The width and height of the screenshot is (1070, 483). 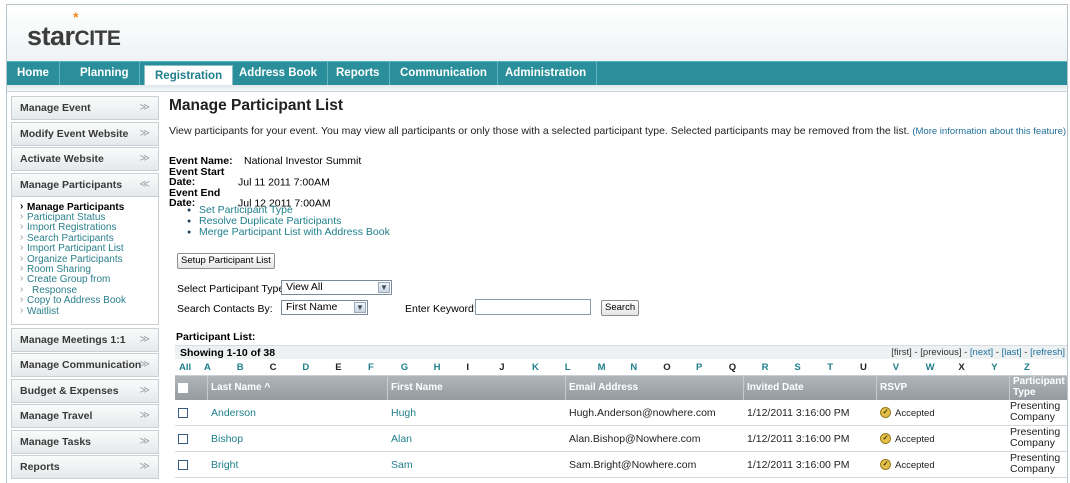 I want to click on chevron-down-icon: ▼, so click(x=360, y=307).